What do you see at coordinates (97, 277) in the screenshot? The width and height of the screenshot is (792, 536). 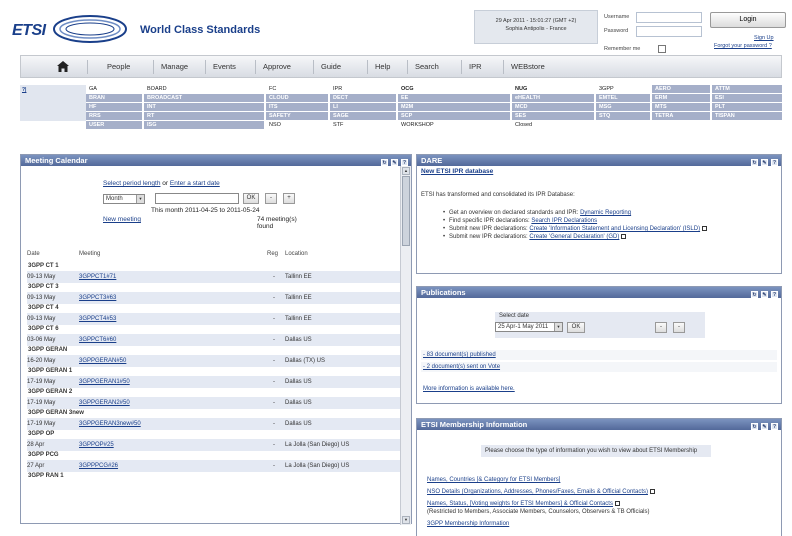 I see `meeting-link: 3GPPCT1#71` at bounding box center [97, 277].